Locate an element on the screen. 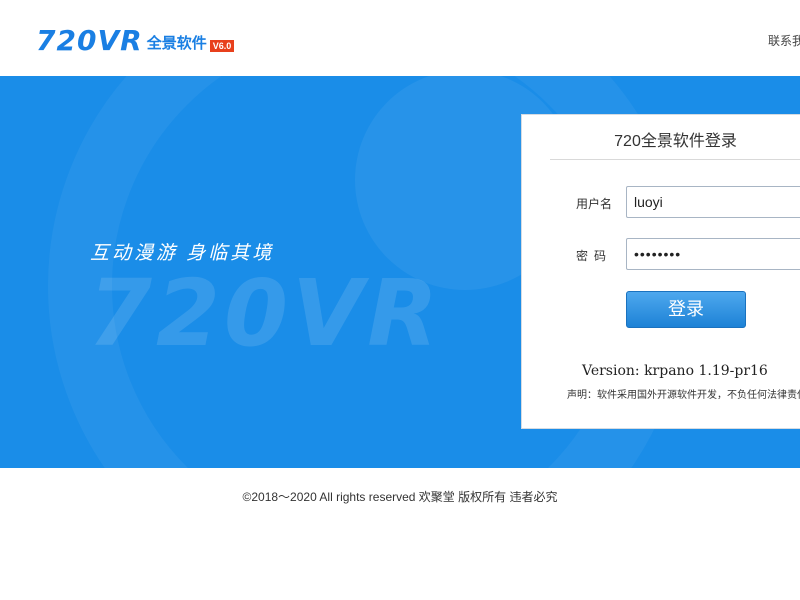  logo-text: 全景软件 is located at coordinates (176, 43).